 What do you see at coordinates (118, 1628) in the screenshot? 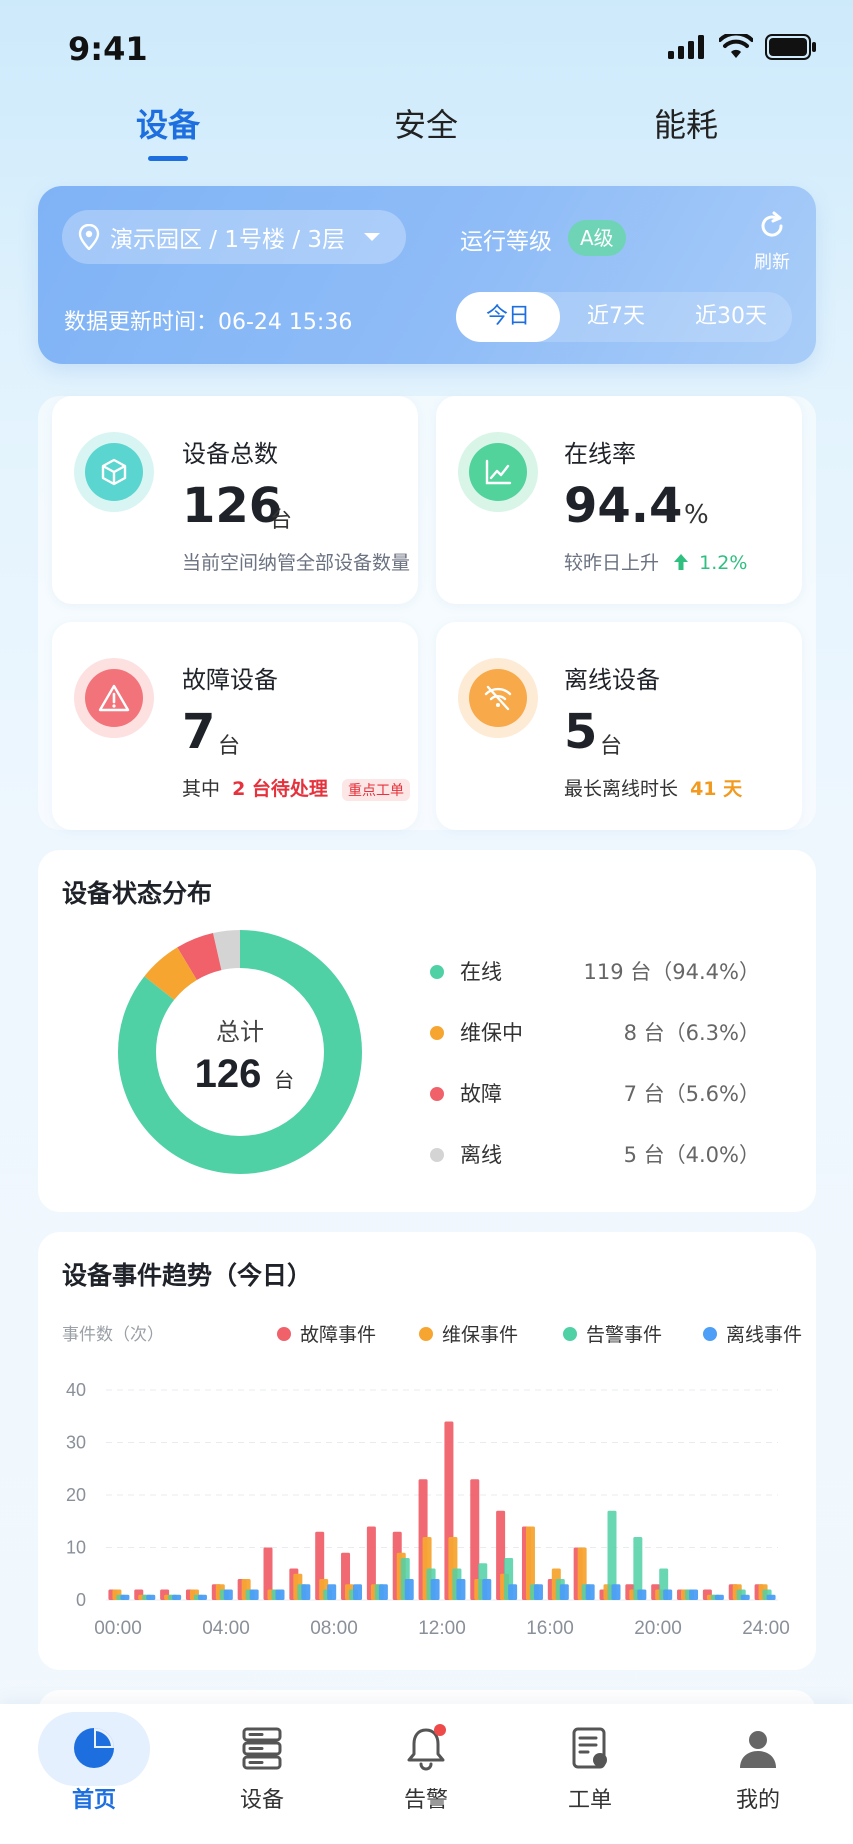
I see `x-tick-label: 00:00` at bounding box center [118, 1628].